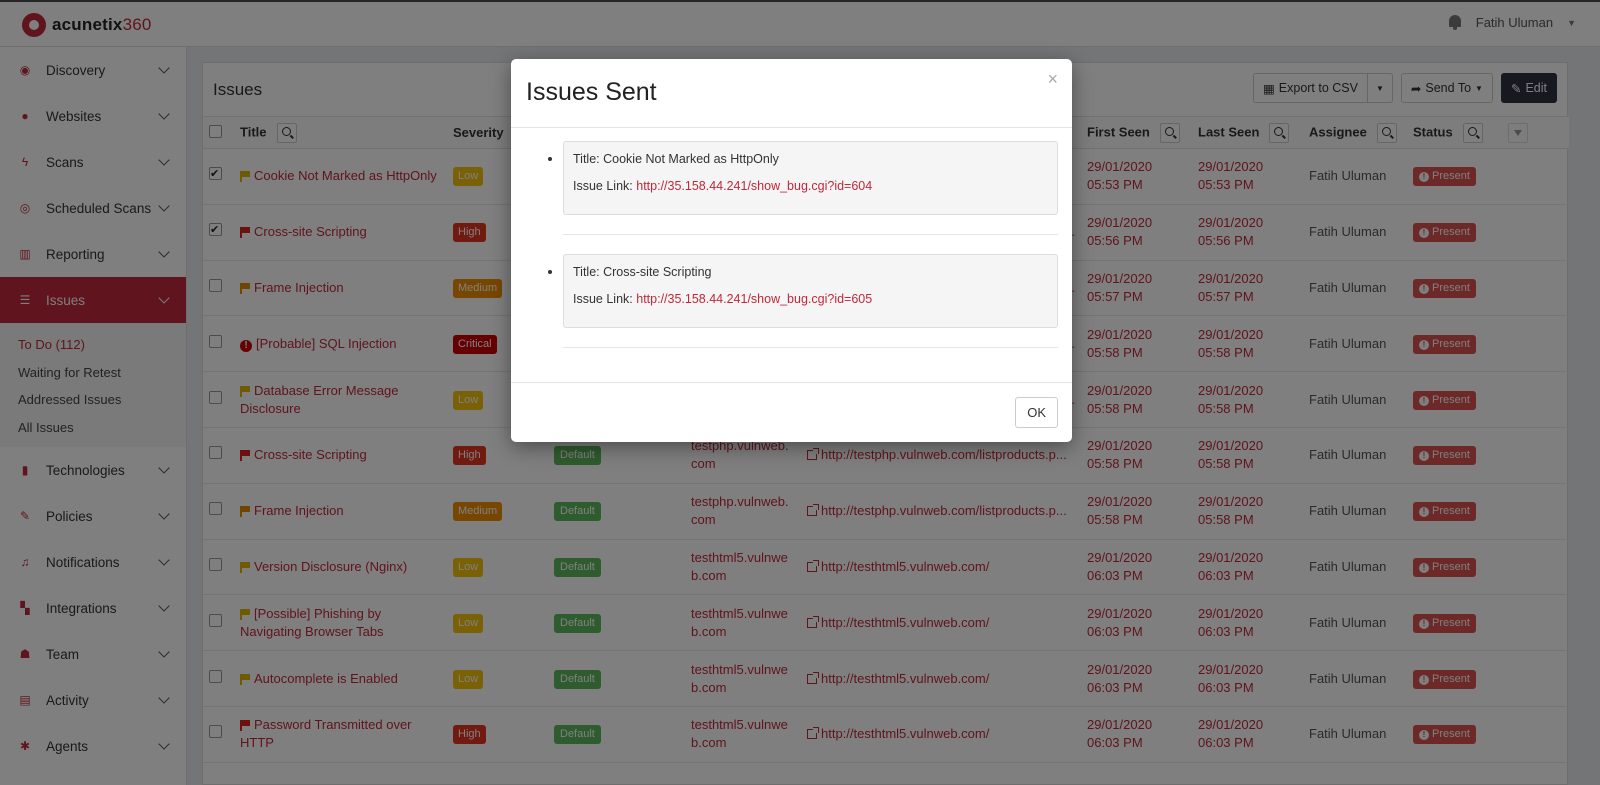  Describe the element at coordinates (754, 186) in the screenshot. I see `issue-link: http://35.158.44.241/show_bug.cgi?id=604` at that location.